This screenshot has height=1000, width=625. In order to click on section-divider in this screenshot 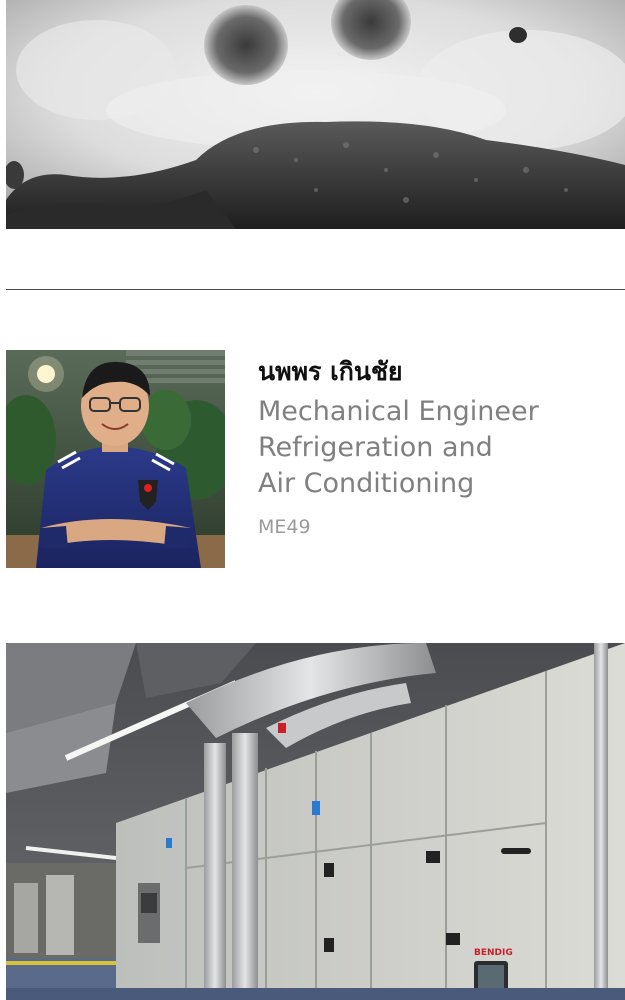, I will do `click(315, 289)`.